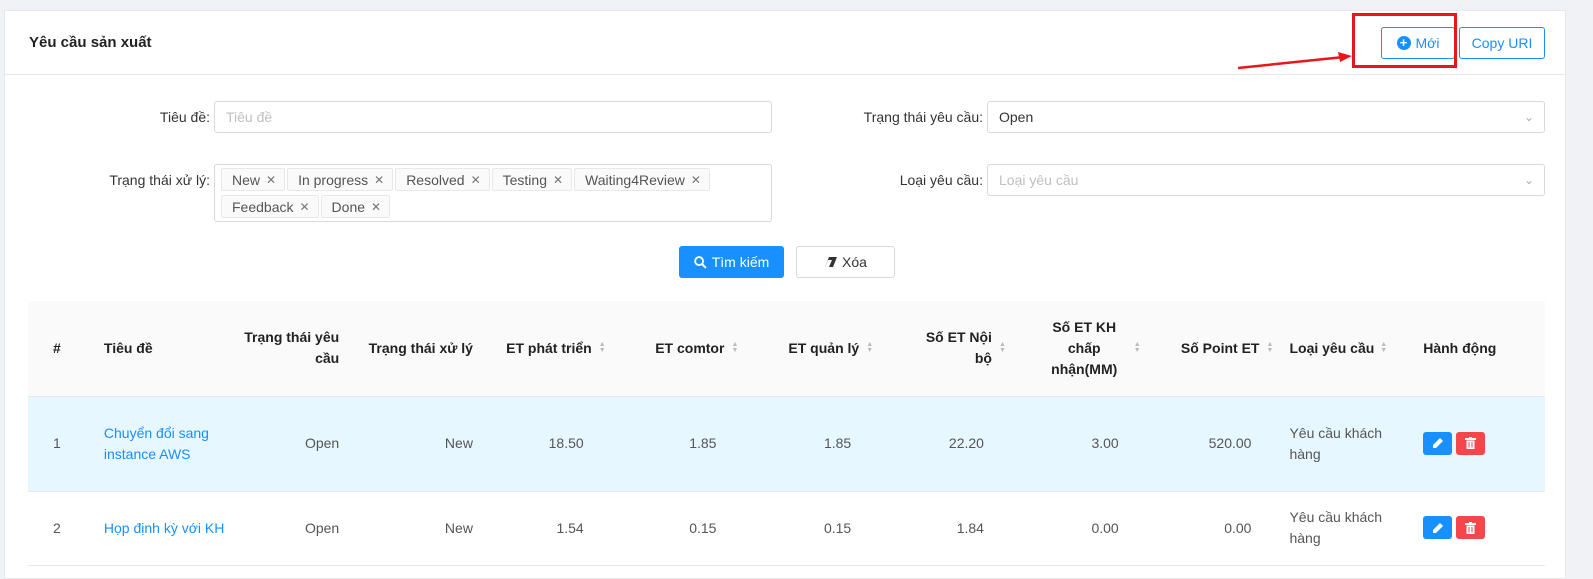  What do you see at coordinates (700, 262) in the screenshot?
I see `search-icon` at bounding box center [700, 262].